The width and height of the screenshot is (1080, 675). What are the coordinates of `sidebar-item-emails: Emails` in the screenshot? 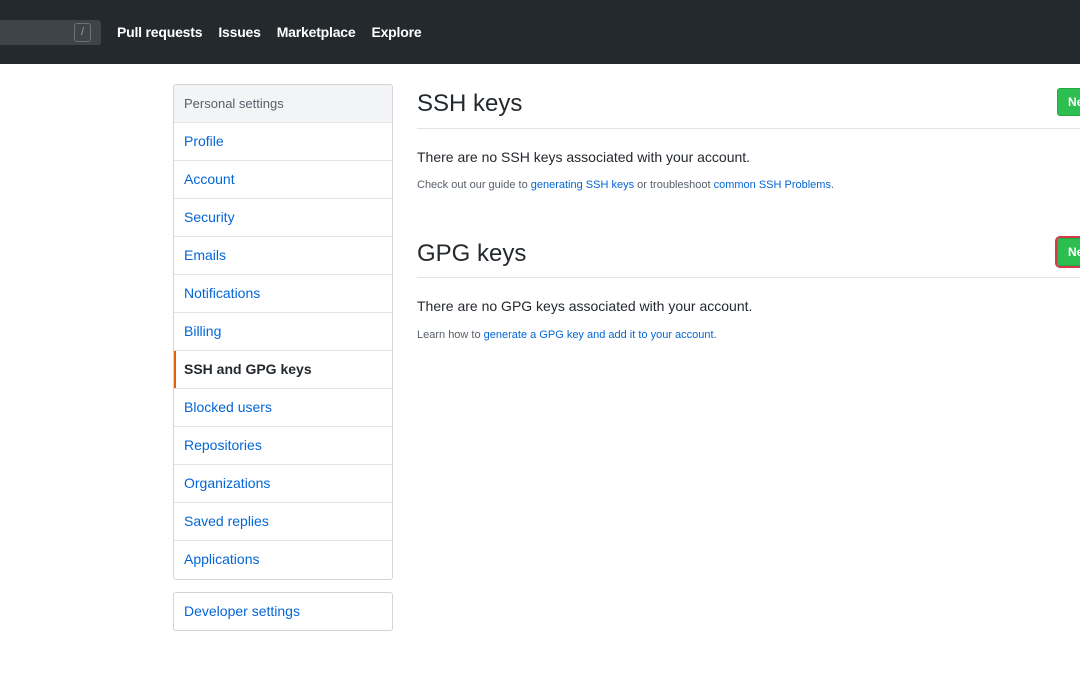 It's located at (283, 256).